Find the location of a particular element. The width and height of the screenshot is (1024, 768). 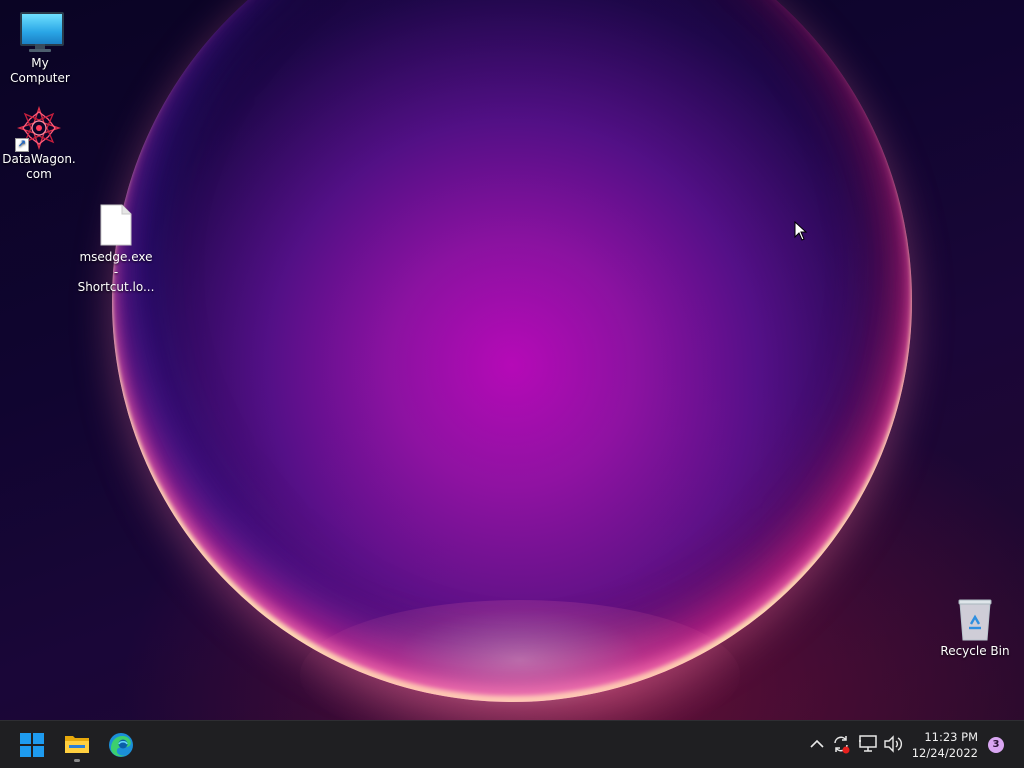

desktop-icon-my-computer: My Computer is located at coordinates (40, 48).